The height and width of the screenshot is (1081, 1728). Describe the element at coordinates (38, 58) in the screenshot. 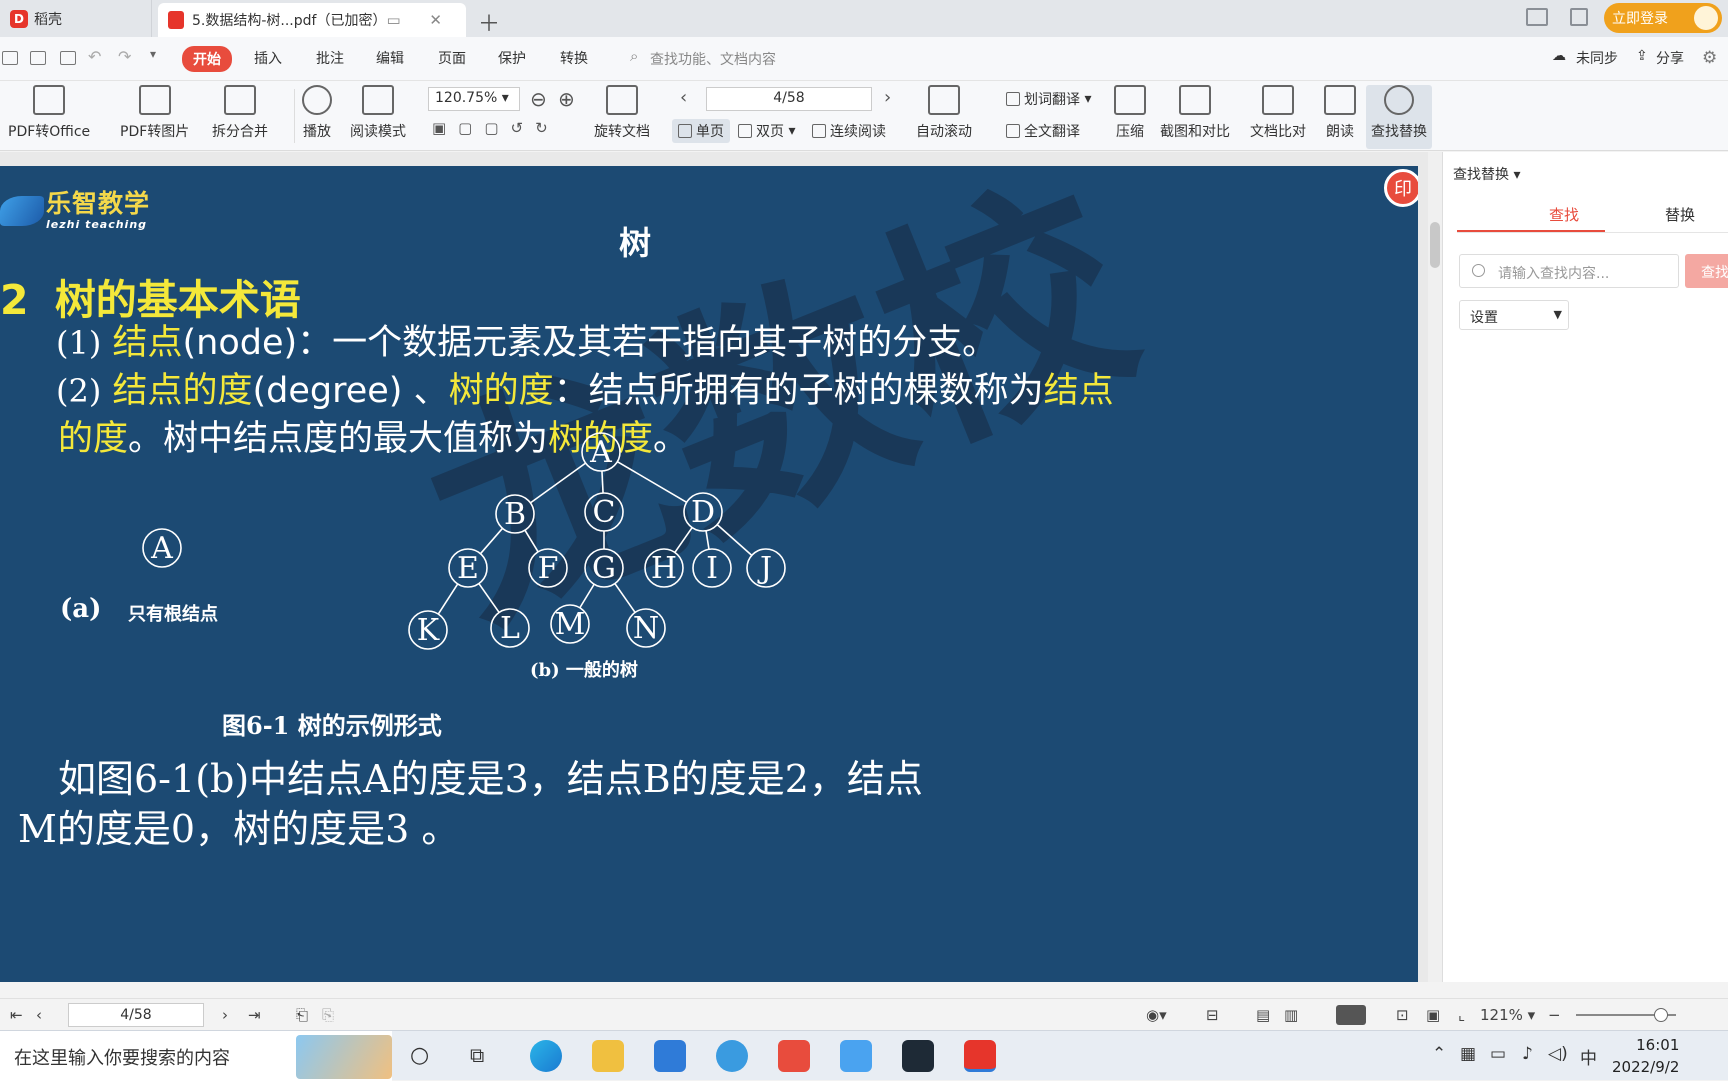

I see `save-icon` at that location.